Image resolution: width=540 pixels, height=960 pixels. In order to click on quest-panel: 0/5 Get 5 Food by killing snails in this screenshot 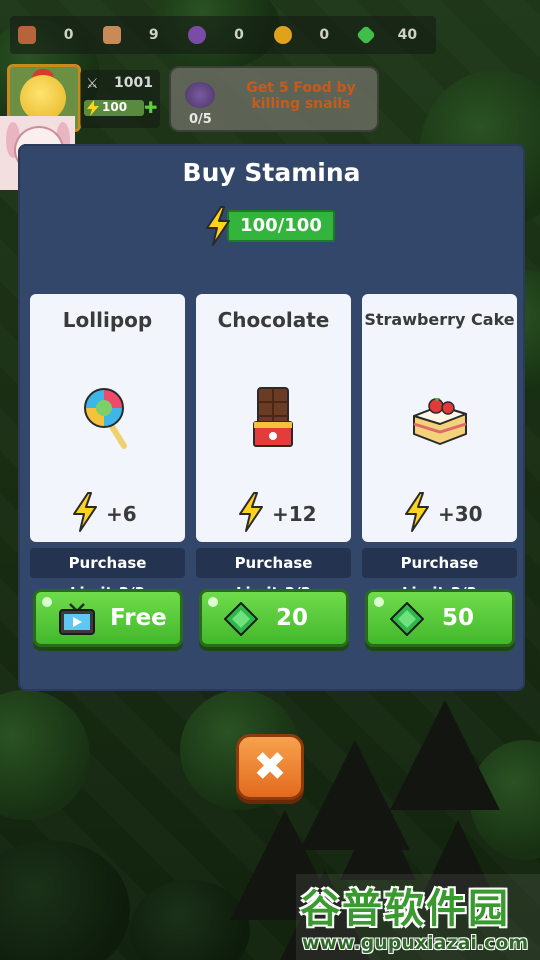, I will do `click(274, 99)`.